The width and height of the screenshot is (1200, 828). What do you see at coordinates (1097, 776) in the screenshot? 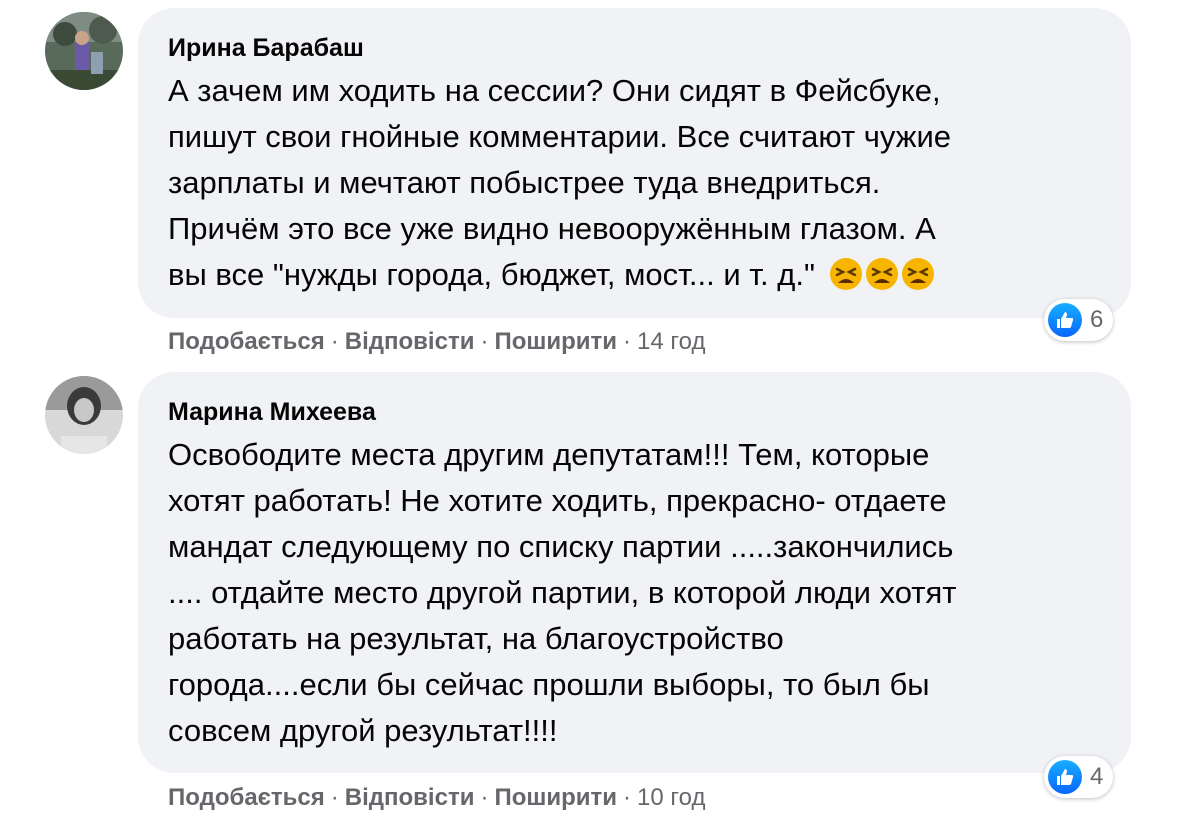
I see `reaction-count: 4` at bounding box center [1097, 776].